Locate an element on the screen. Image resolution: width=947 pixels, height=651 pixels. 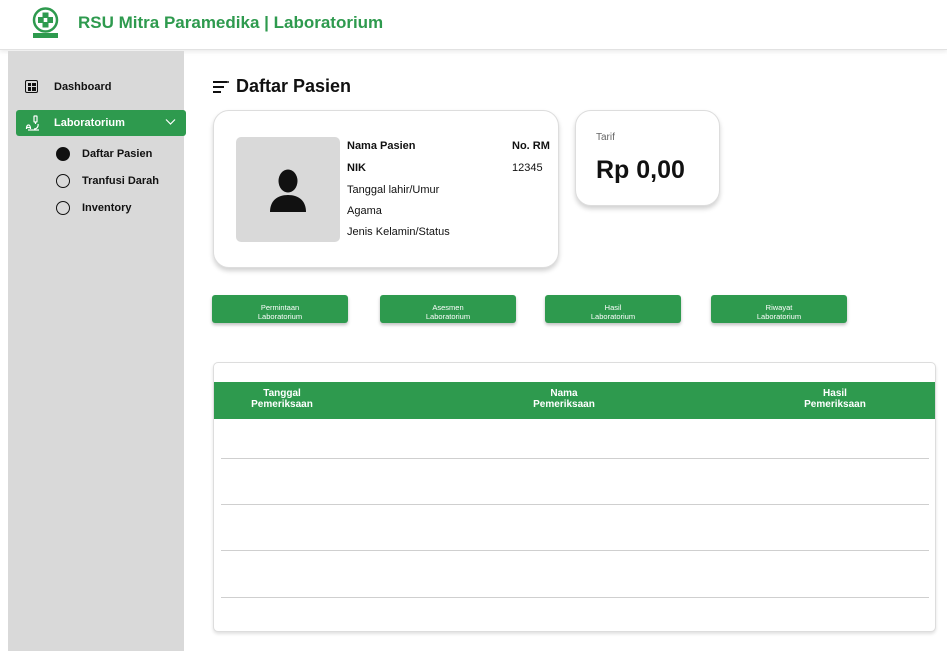
riwayat-laboratorium-button: Riwayat Laboratorium is located at coordinates (779, 309).